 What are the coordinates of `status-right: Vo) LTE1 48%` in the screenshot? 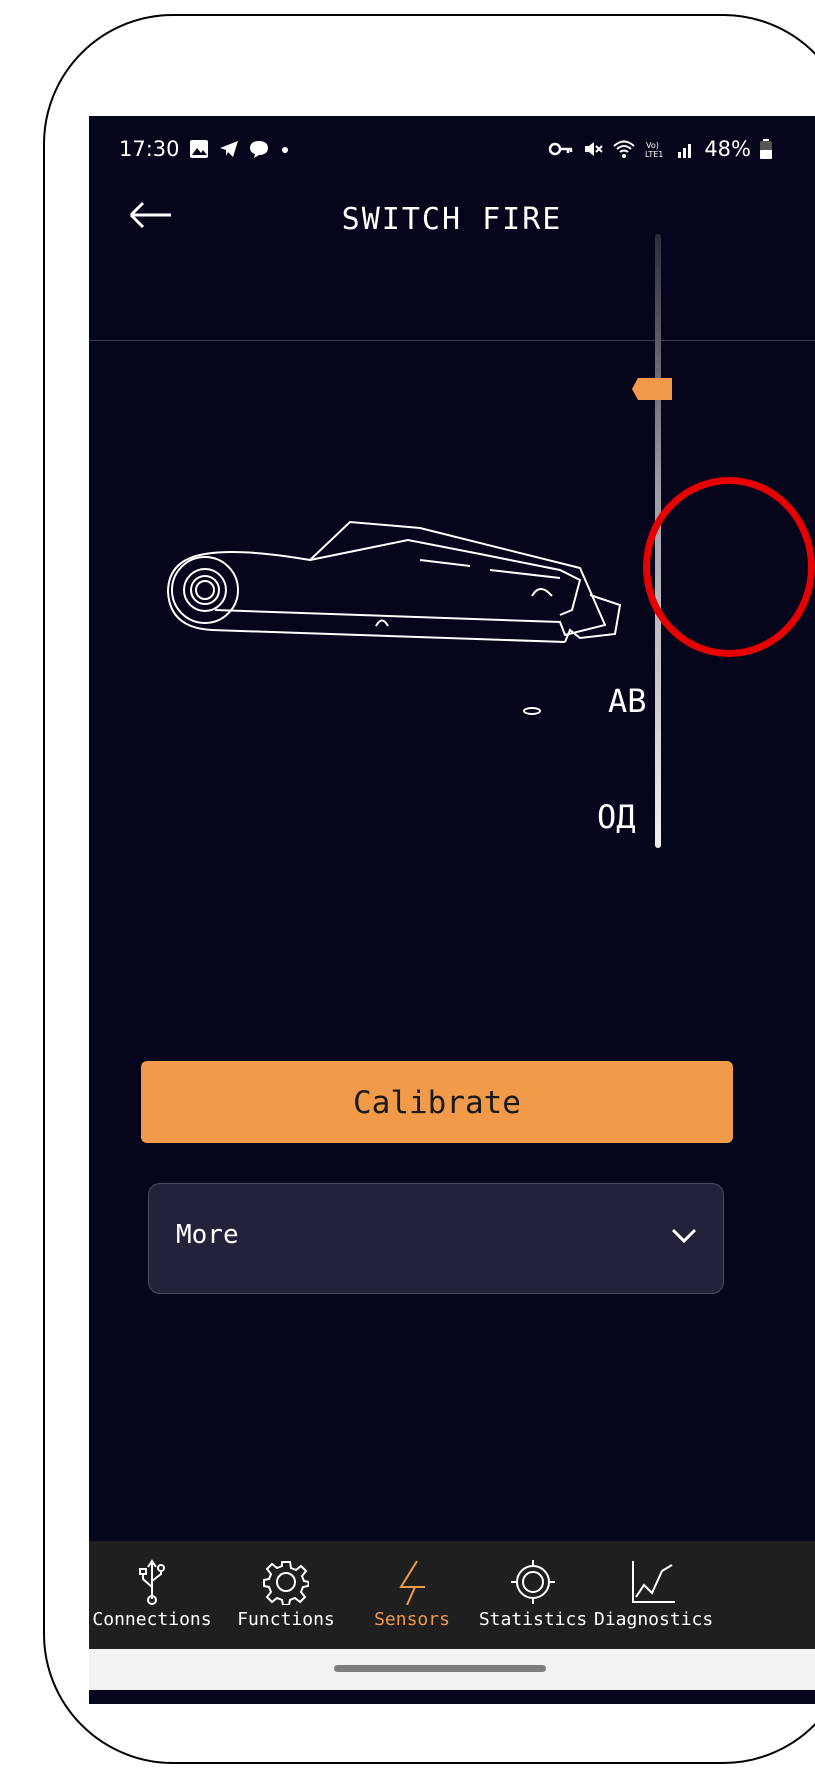 It's located at (660, 149).